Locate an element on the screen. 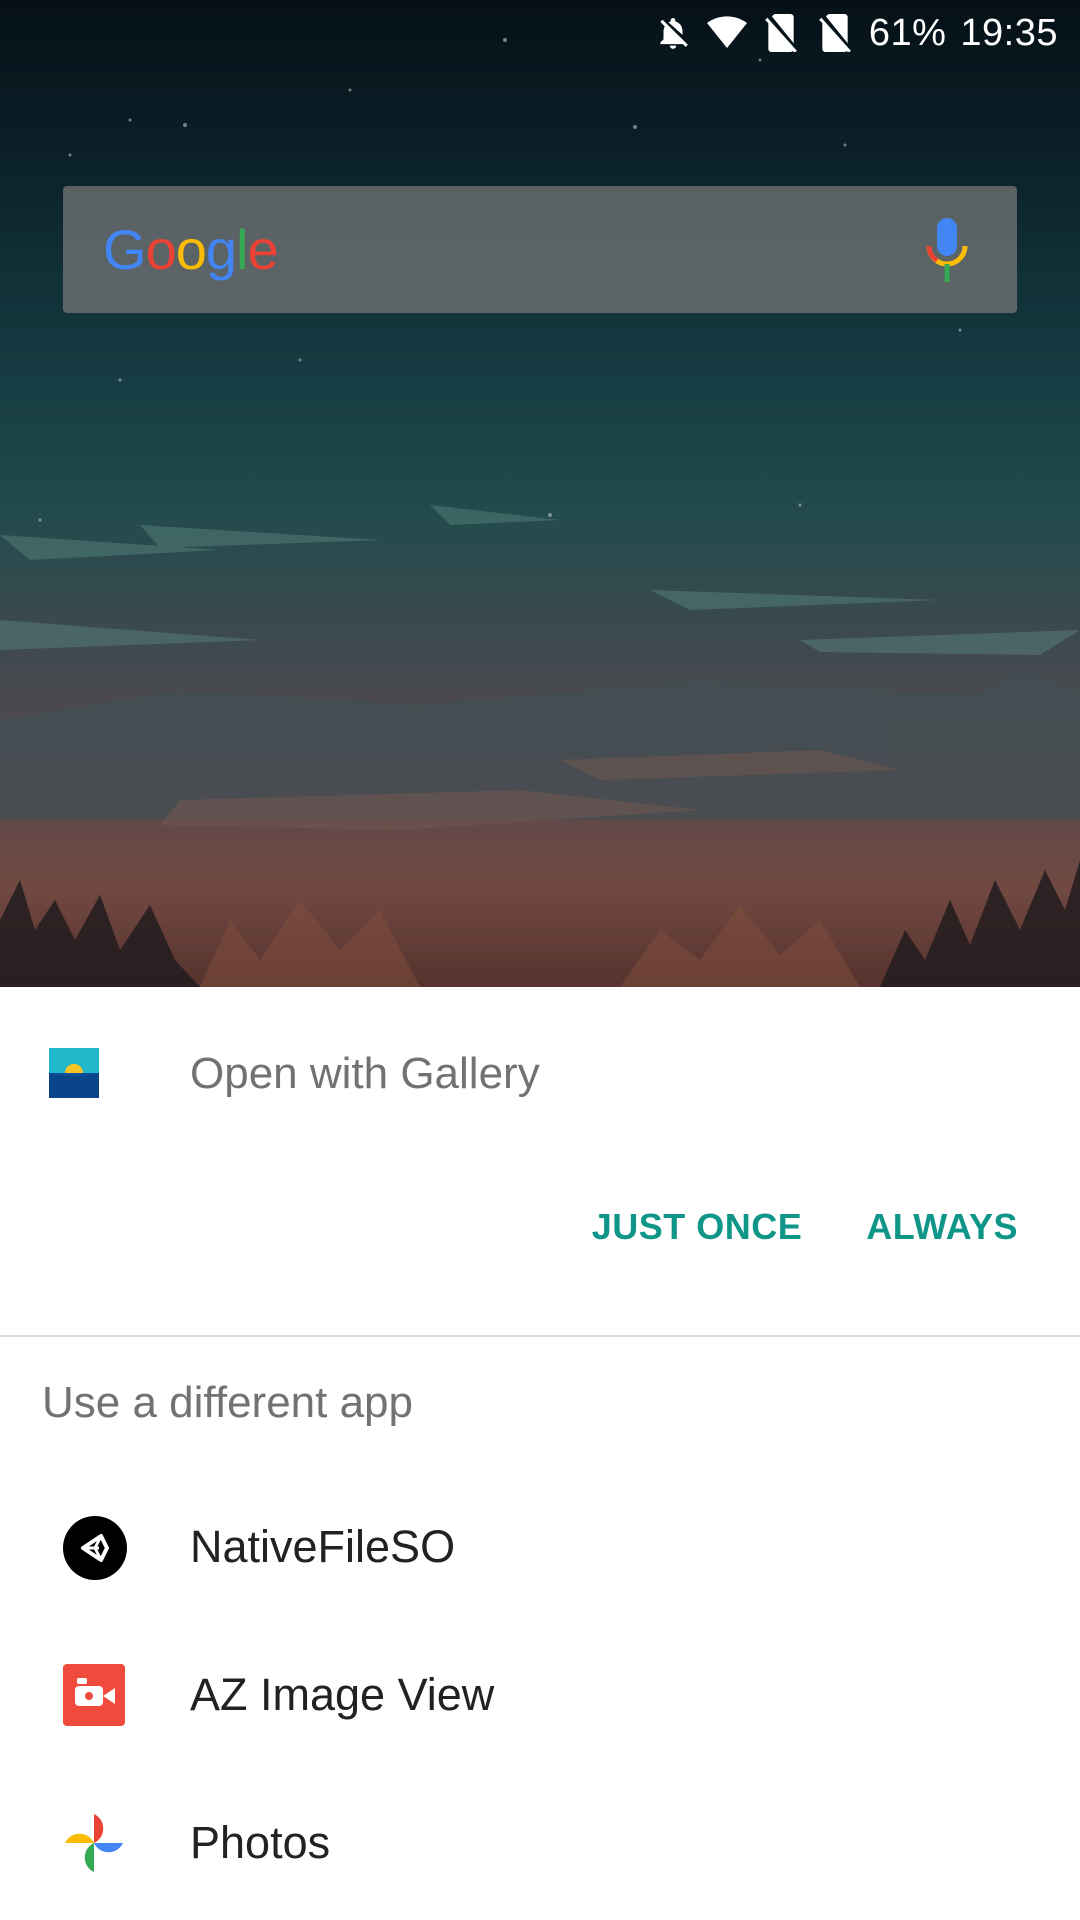  battery-percentage: 61% is located at coordinates (907, 32).